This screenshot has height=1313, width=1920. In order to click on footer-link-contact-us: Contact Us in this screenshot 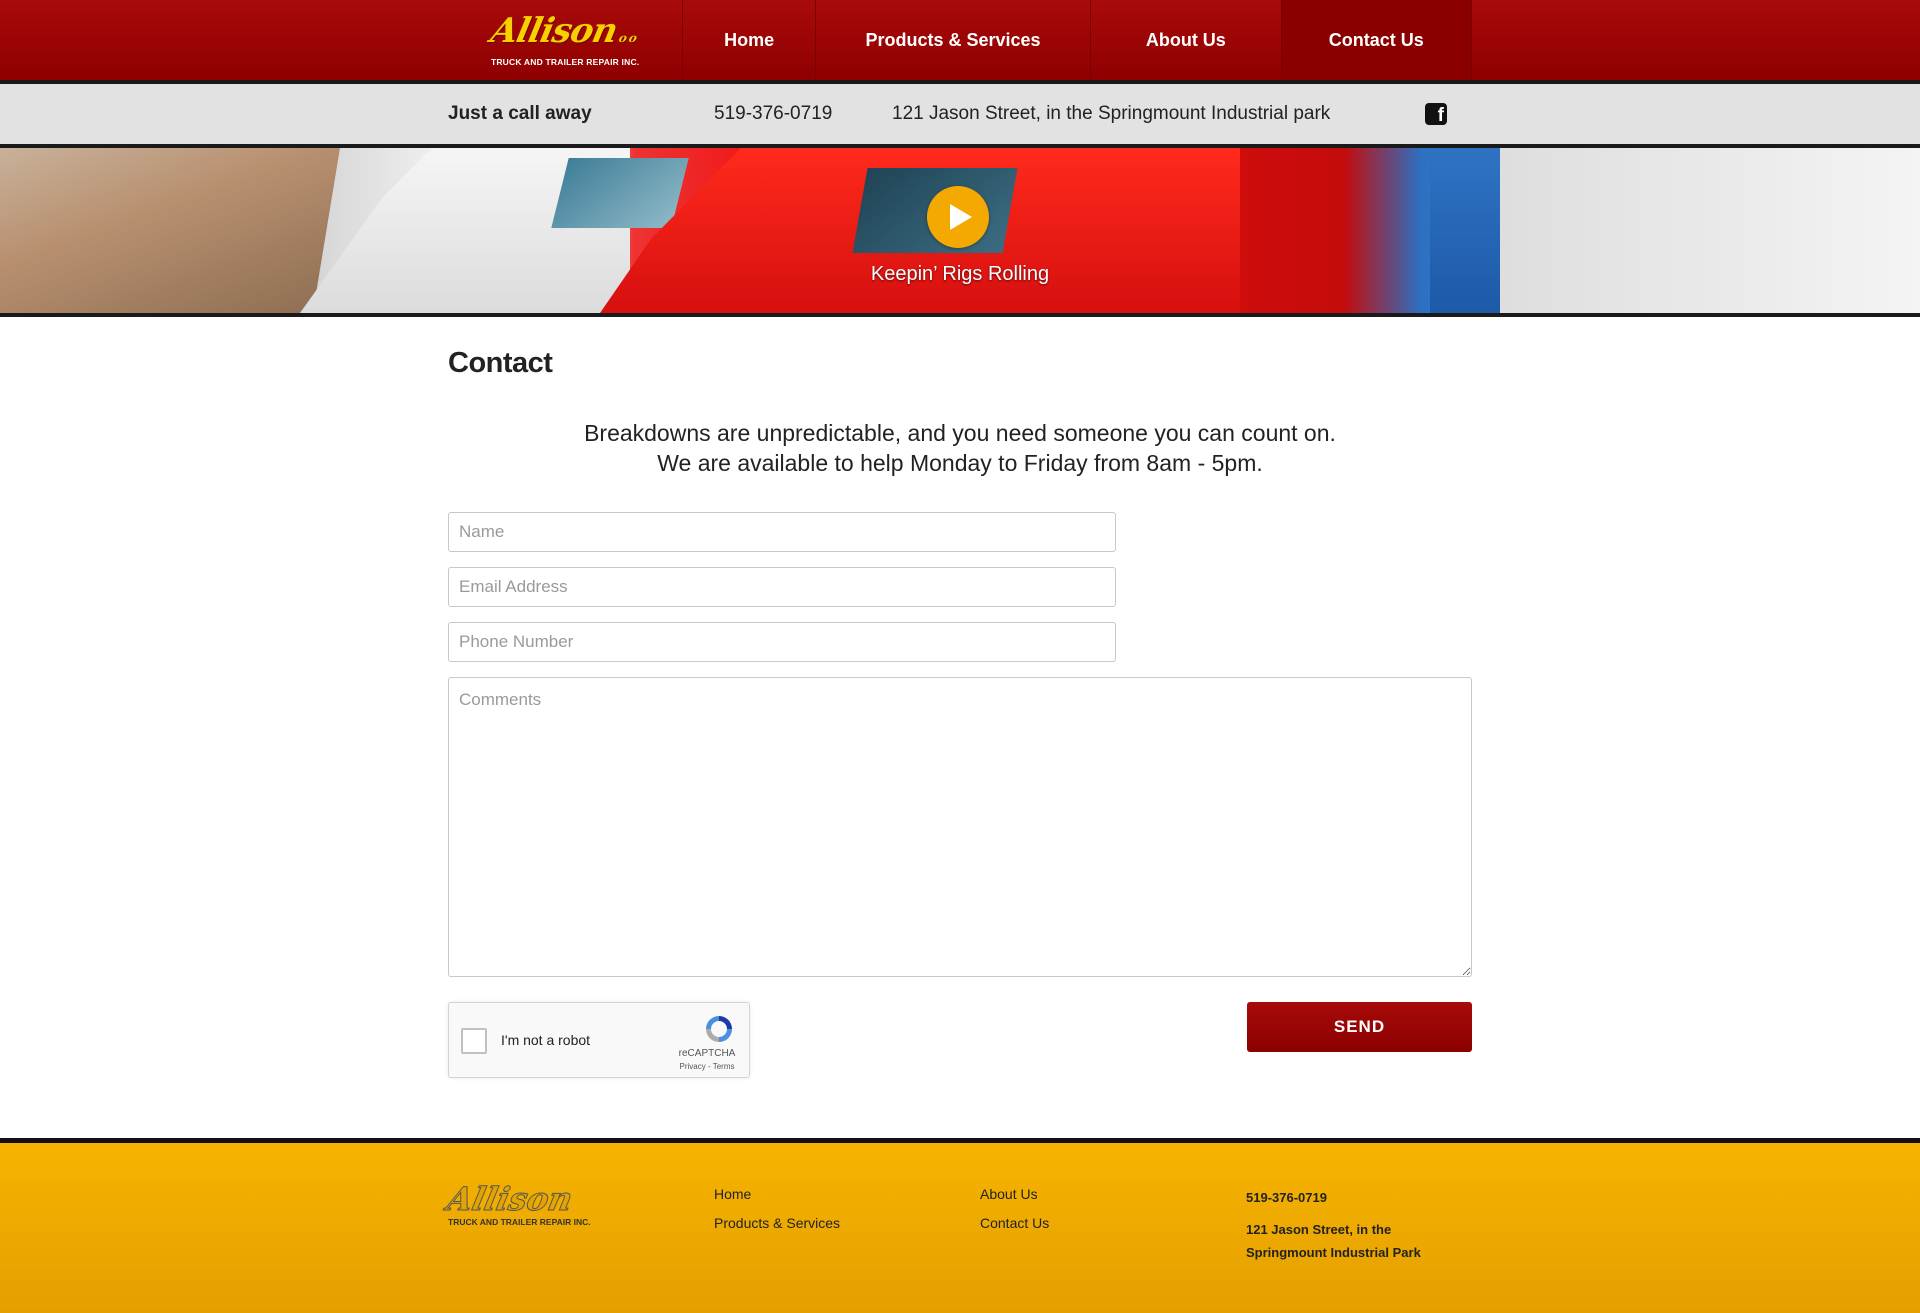, I will do `click(1014, 1223)`.